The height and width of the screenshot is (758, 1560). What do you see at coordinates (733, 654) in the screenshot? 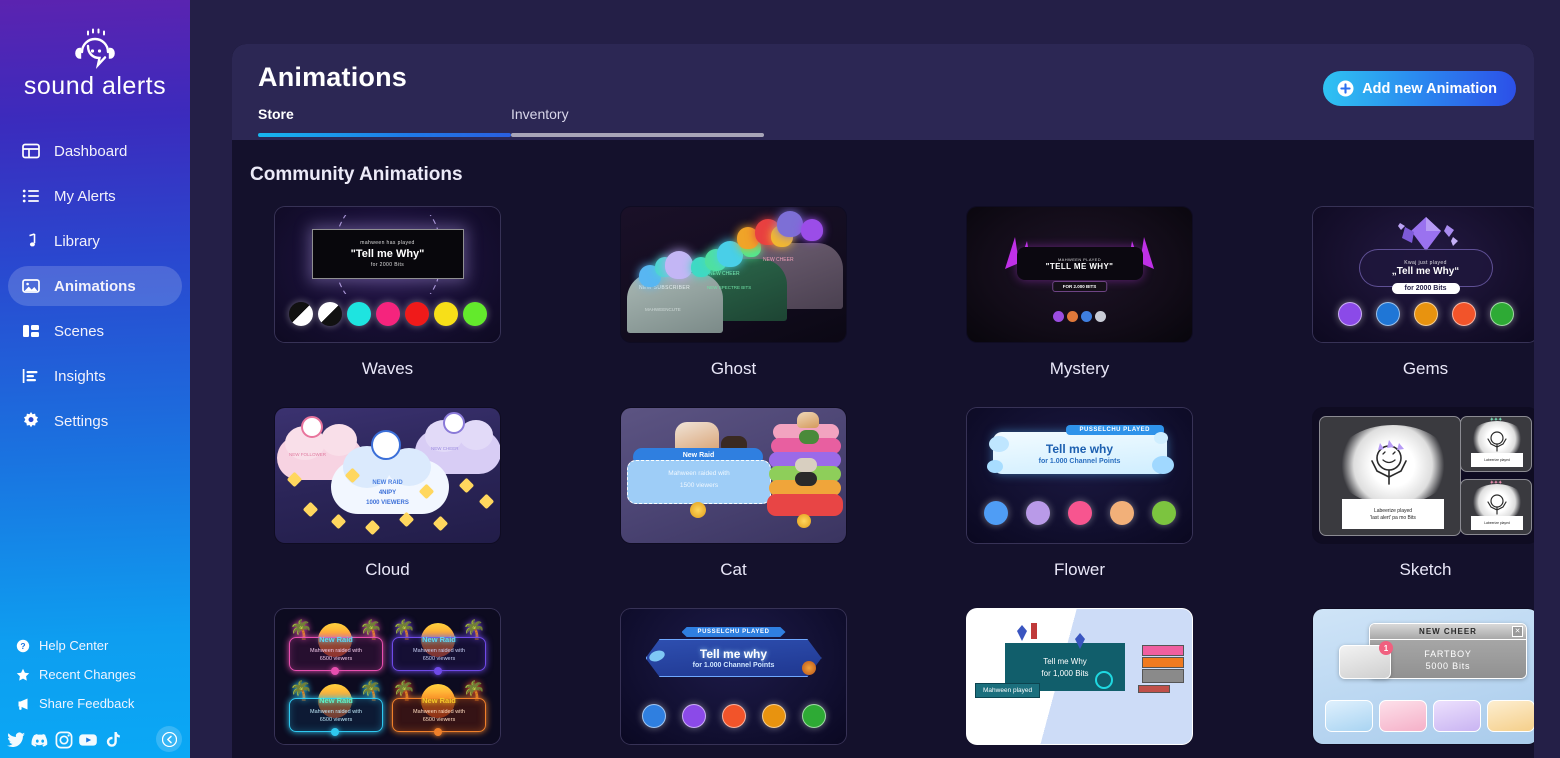
I see `preview-title-text: Tell me why` at bounding box center [733, 654].